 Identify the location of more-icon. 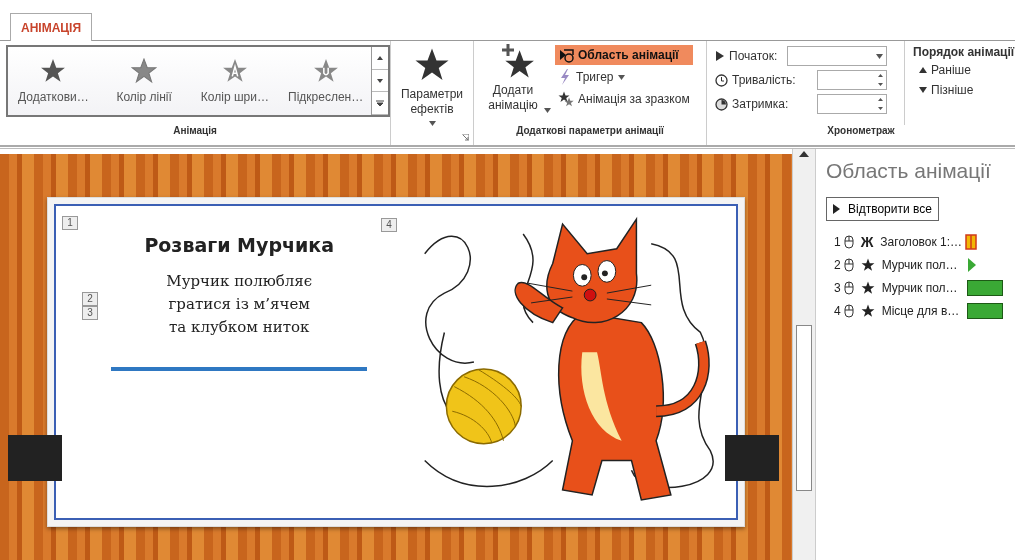
(380, 103).